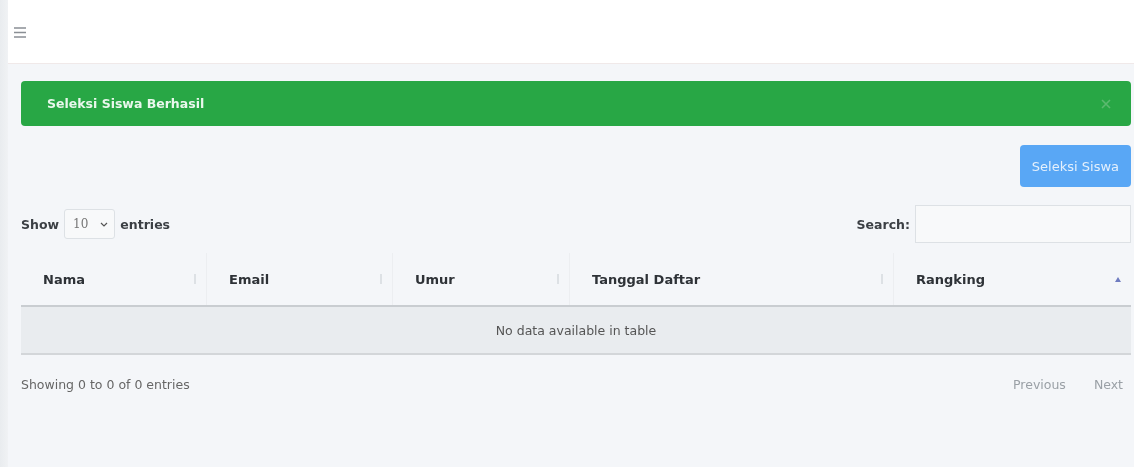 Image resolution: width=1134 pixels, height=467 pixels. What do you see at coordinates (104, 224) in the screenshot?
I see `chevron-down-icon` at bounding box center [104, 224].